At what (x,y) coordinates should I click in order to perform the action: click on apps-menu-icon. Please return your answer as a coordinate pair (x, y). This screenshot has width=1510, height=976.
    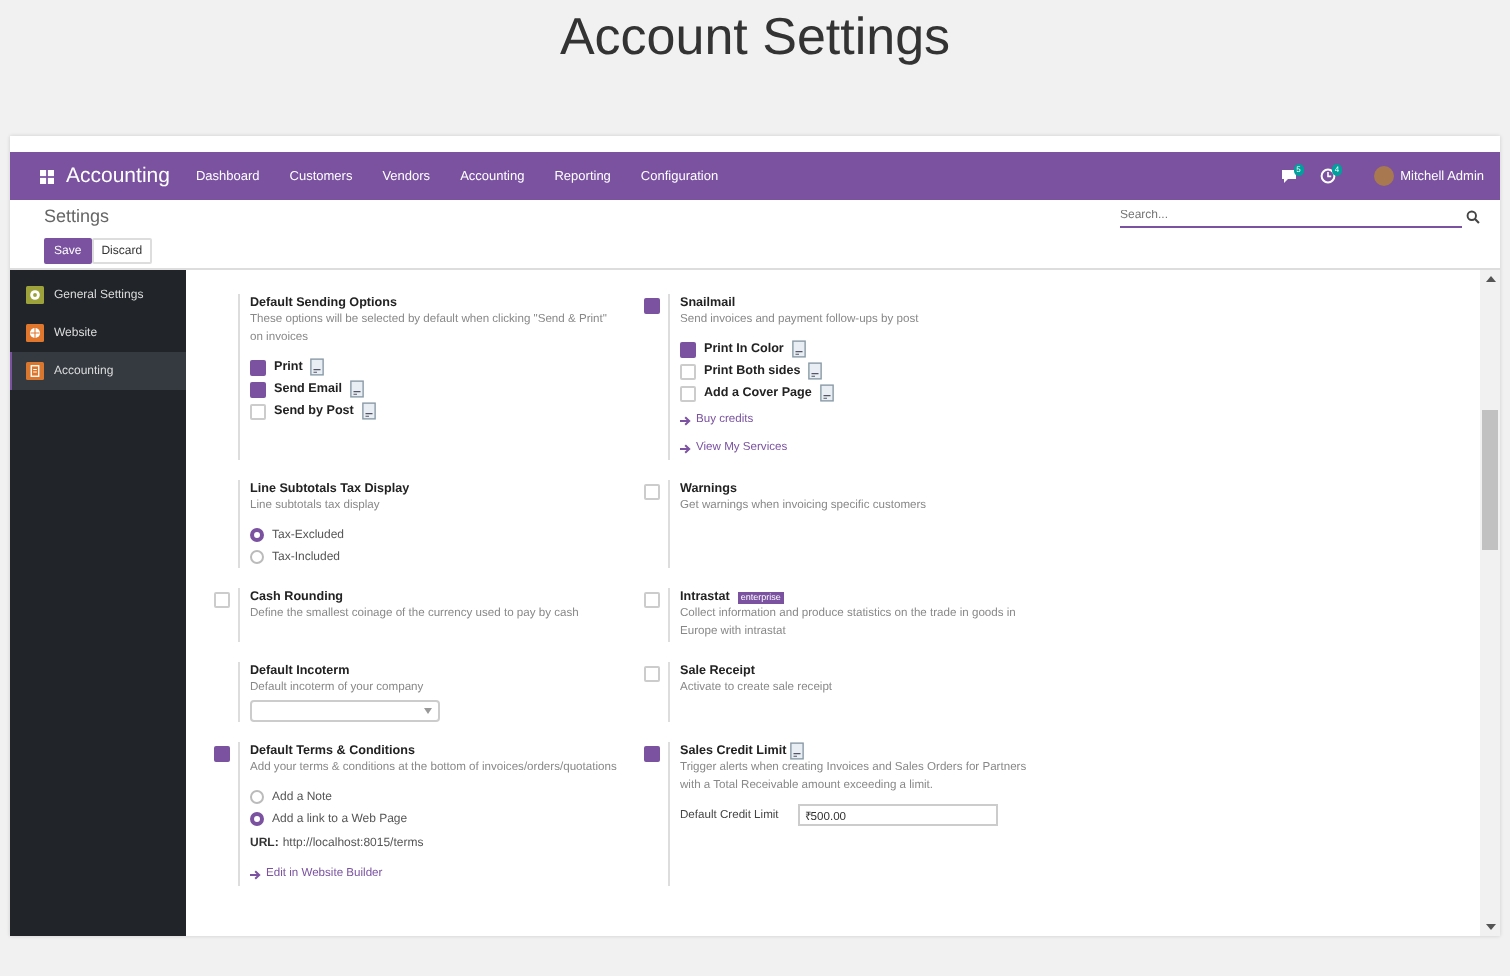
    Looking at the image, I should click on (47, 176).